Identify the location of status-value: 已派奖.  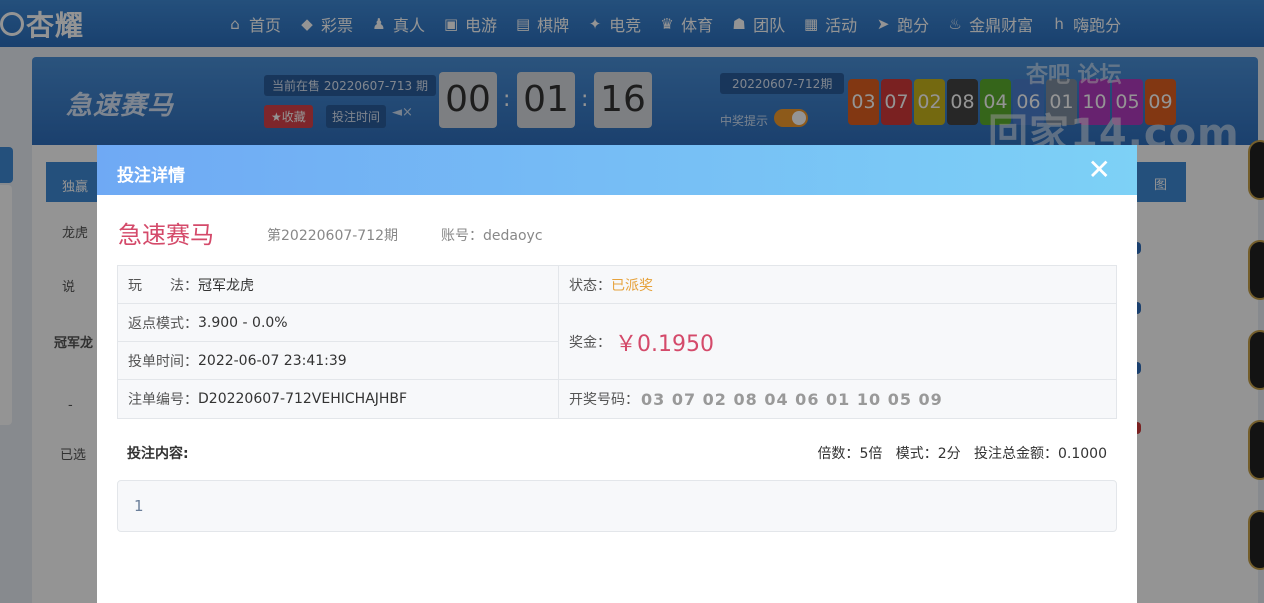
(632, 285).